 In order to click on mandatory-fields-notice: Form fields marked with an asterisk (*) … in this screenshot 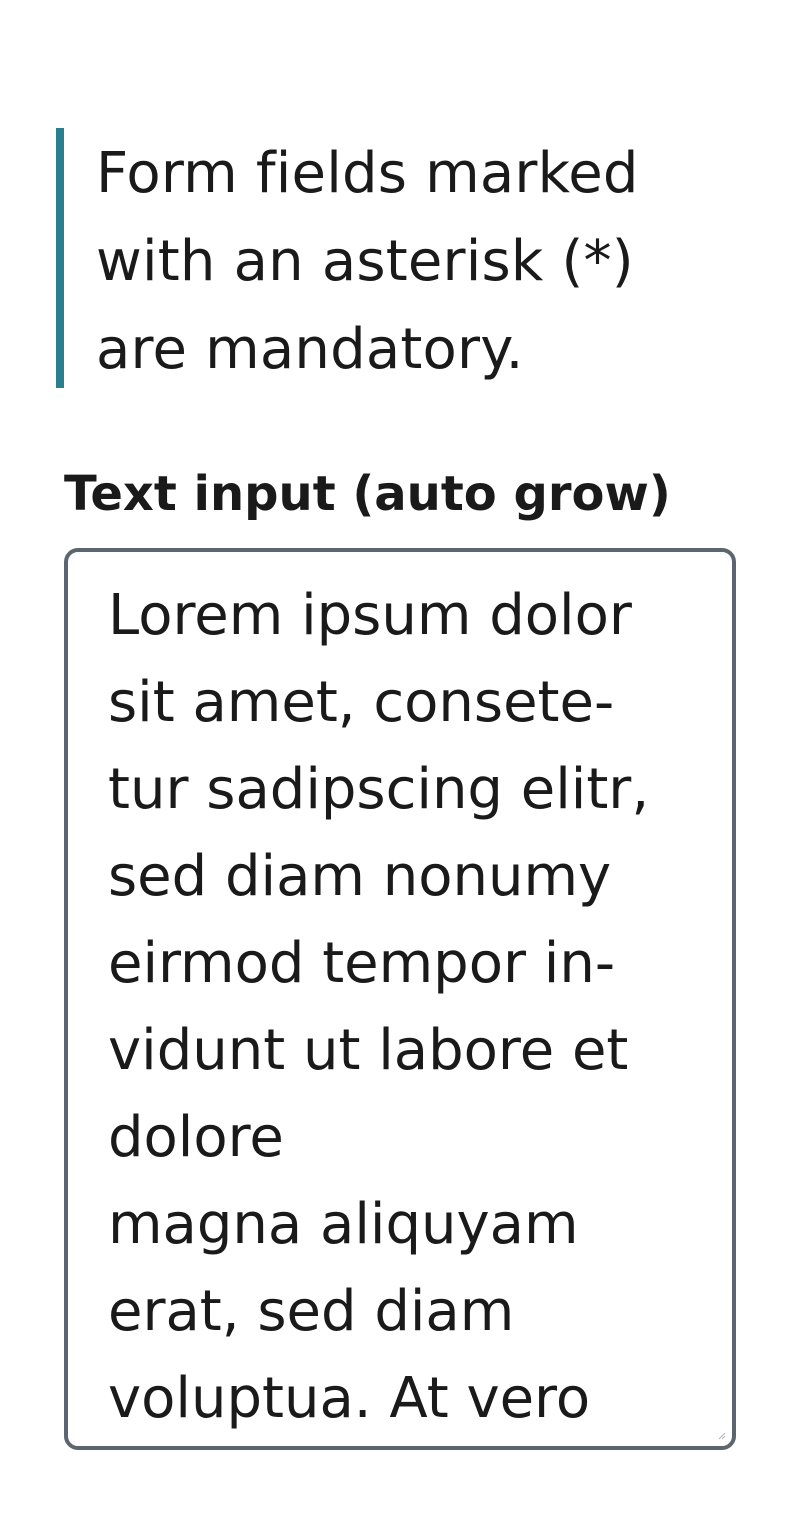, I will do `click(386, 258)`.